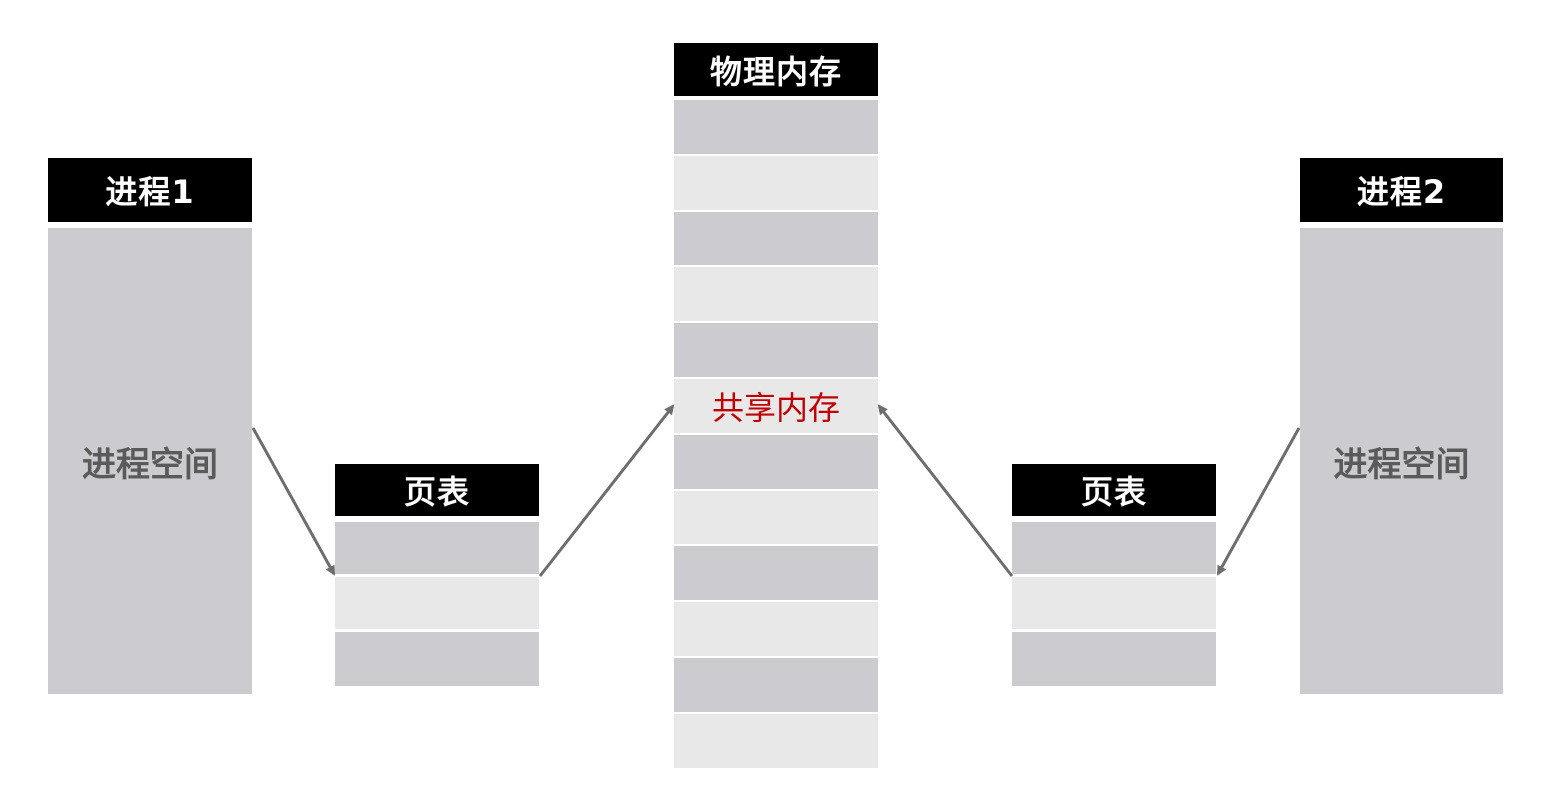  What do you see at coordinates (293, 501) in the screenshot?
I see `arrow-process1-to-page-table` at bounding box center [293, 501].